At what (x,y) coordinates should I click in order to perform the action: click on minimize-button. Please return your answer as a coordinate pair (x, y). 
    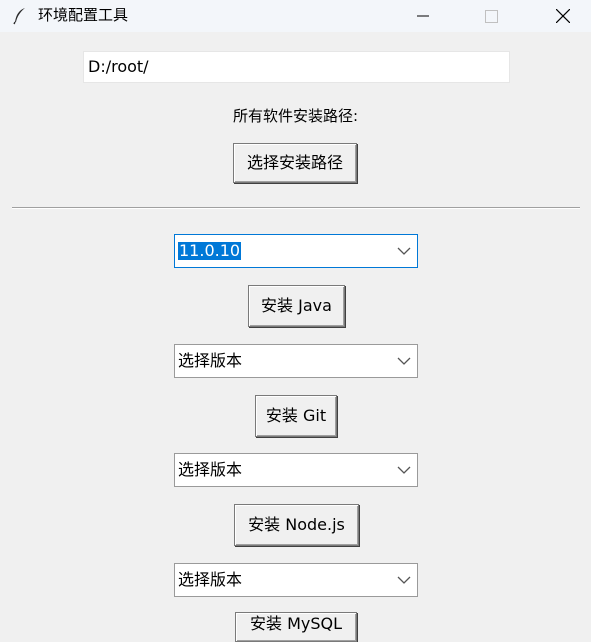
    Looking at the image, I should click on (423, 16).